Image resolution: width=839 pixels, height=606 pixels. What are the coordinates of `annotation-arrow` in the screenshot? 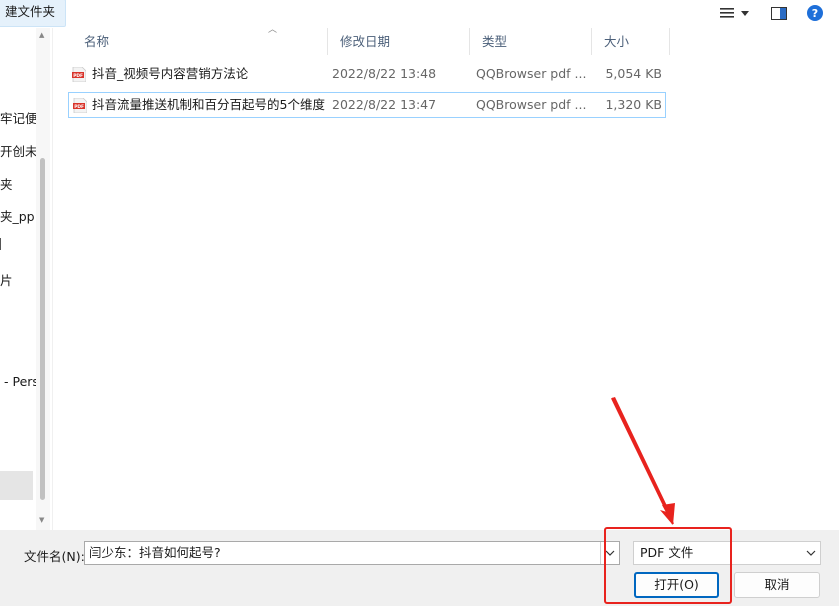 It's located at (643, 461).